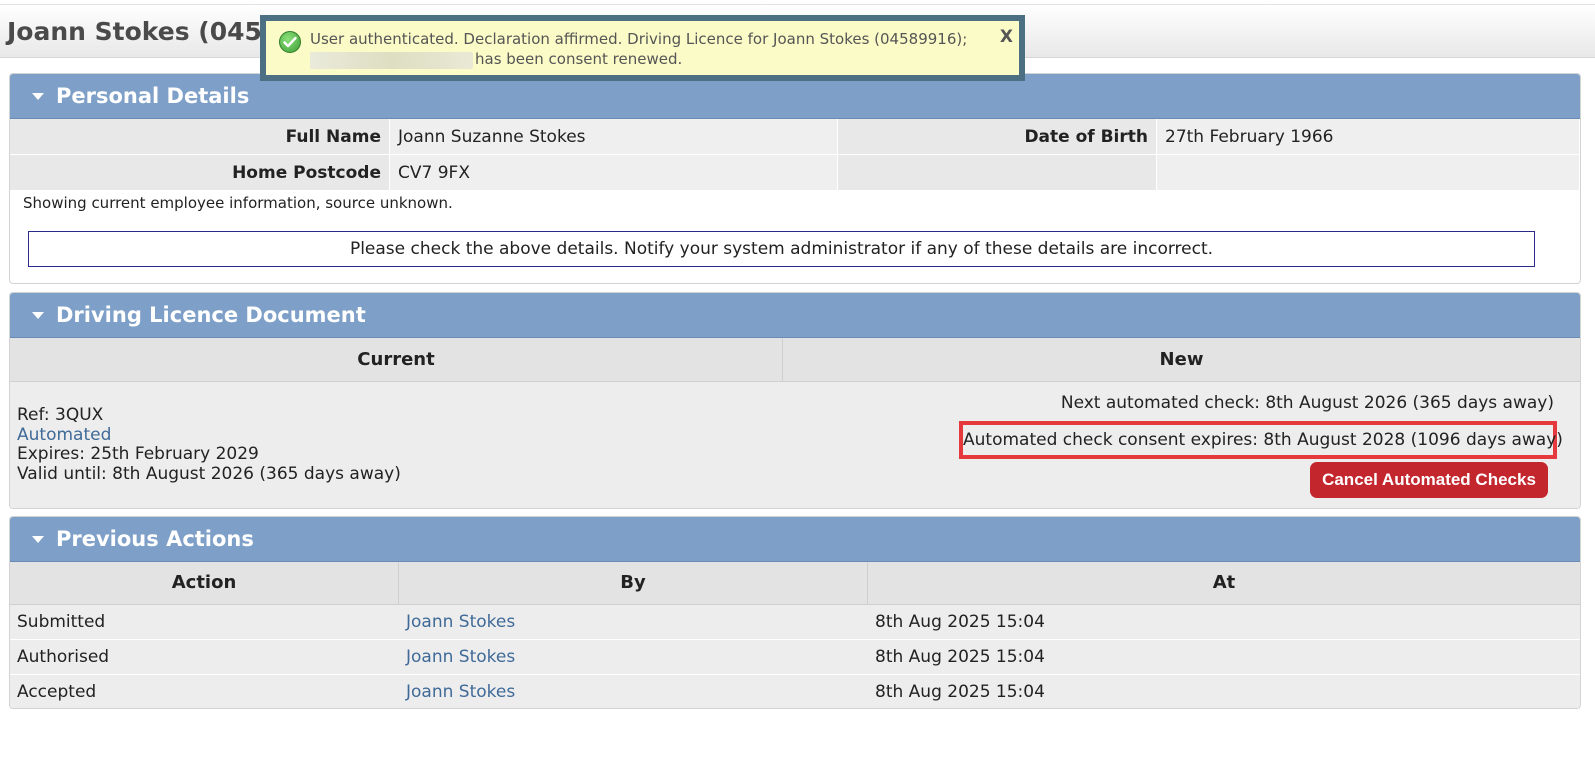  Describe the element at coordinates (155, 539) in the screenshot. I see `previous-actions-title: Previous Actions` at that location.